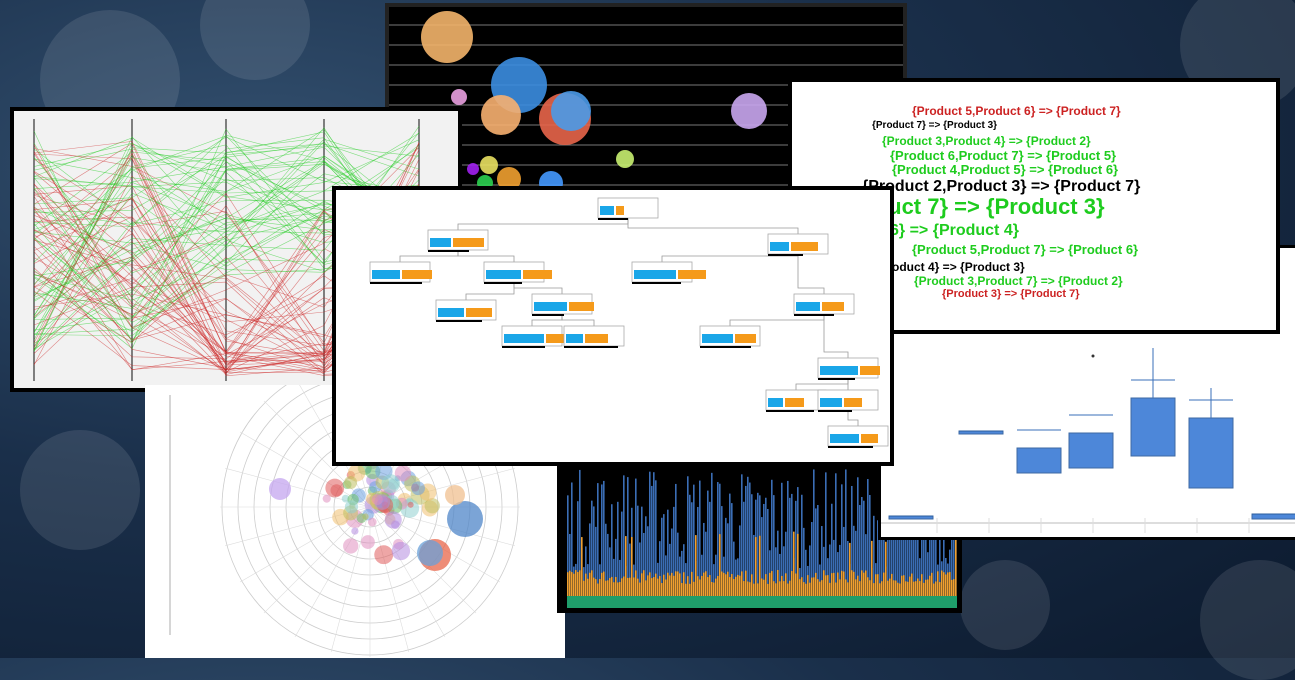 This screenshot has height=680, width=1295. What do you see at coordinates (1005, 169) in the screenshot?
I see `rule-text: {Product 4,Product 5} => {Product 6}` at bounding box center [1005, 169].